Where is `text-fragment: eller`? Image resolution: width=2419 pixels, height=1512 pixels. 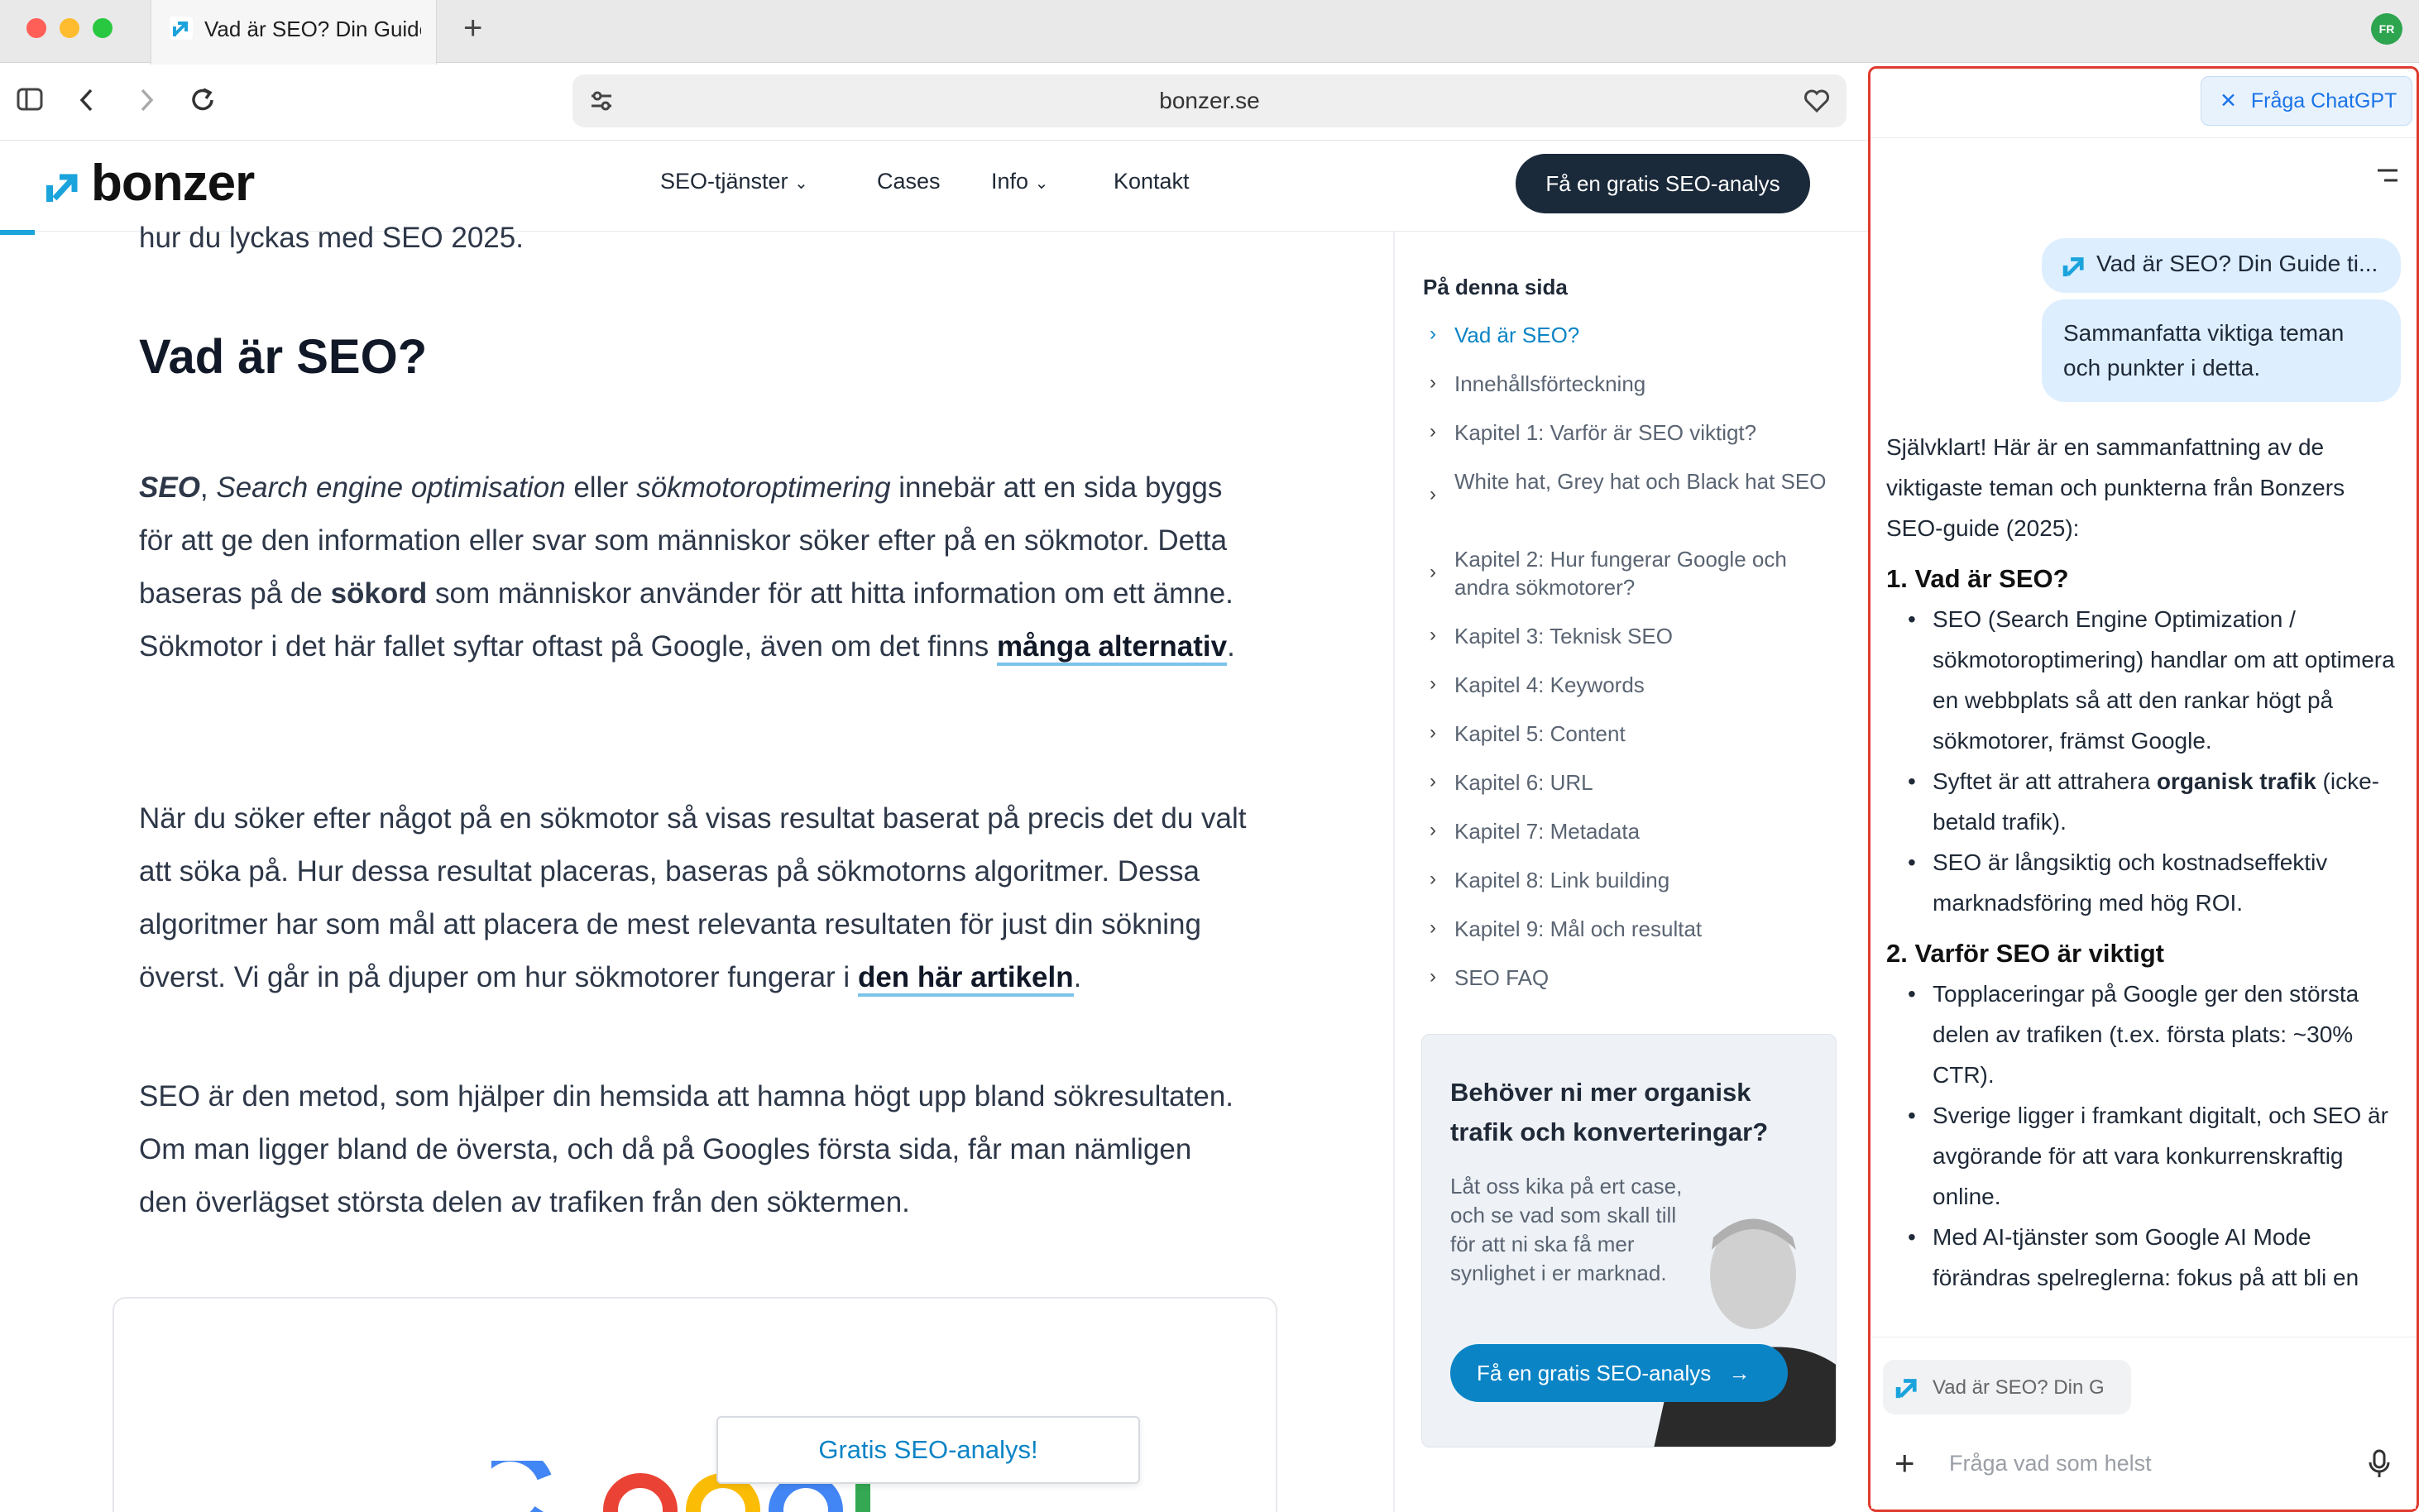 text-fragment: eller is located at coordinates (601, 488).